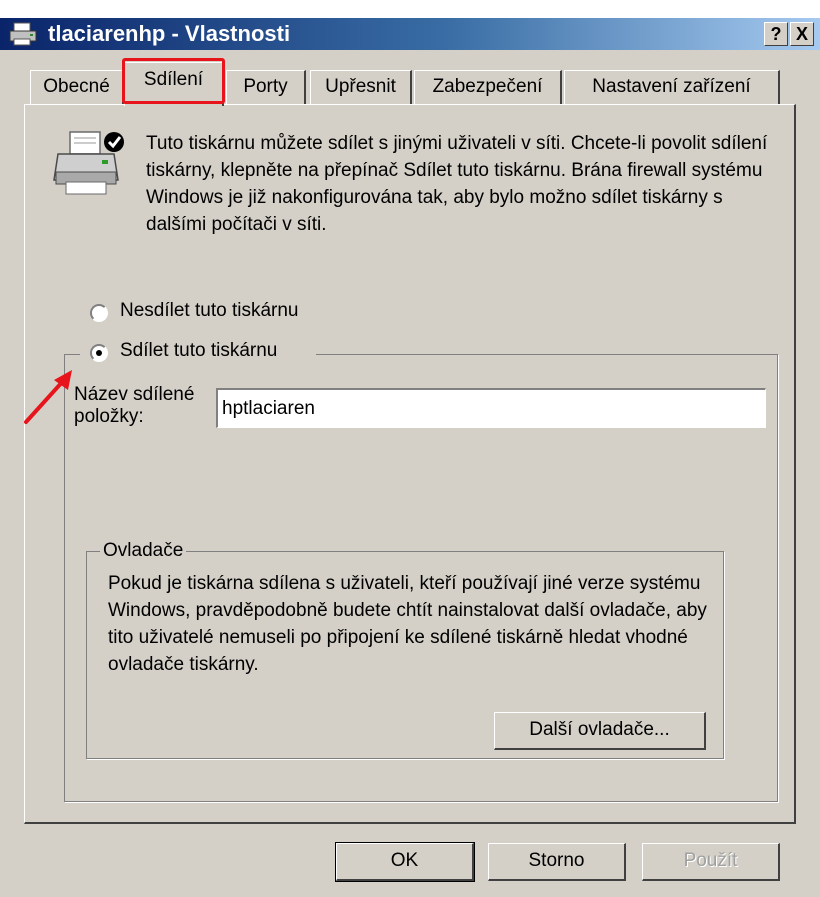 The height and width of the screenshot is (897, 820). What do you see at coordinates (491, 408) in the screenshot?
I see `share-name-input` at bounding box center [491, 408].